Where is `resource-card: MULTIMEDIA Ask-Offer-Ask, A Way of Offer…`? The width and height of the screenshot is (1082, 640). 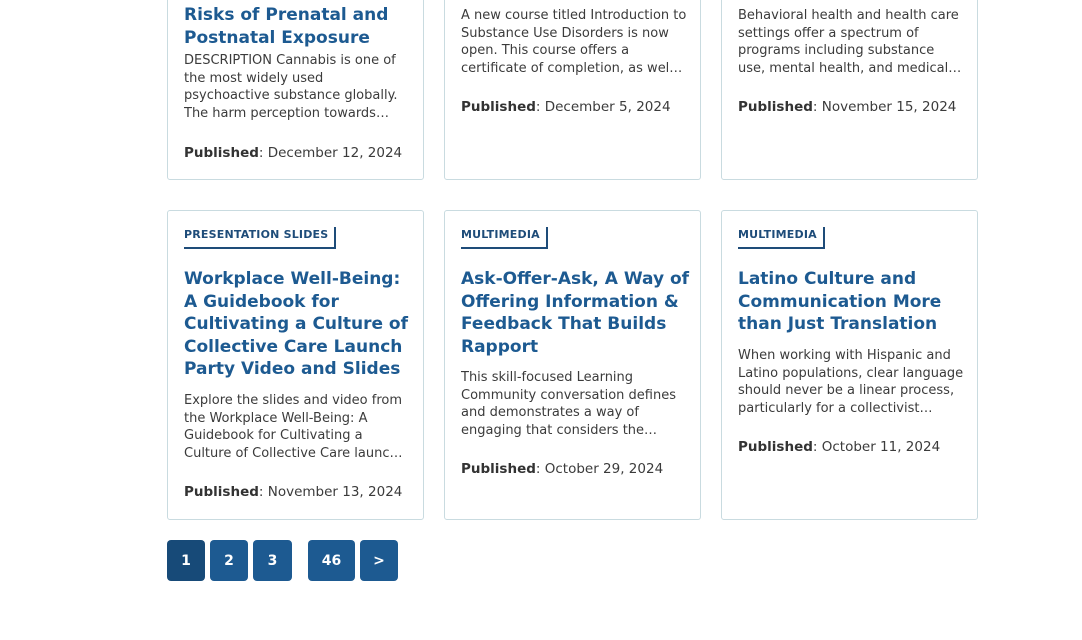 resource-card: MULTIMEDIA Ask-Offer-Ask, A Way of Offer… is located at coordinates (572, 365).